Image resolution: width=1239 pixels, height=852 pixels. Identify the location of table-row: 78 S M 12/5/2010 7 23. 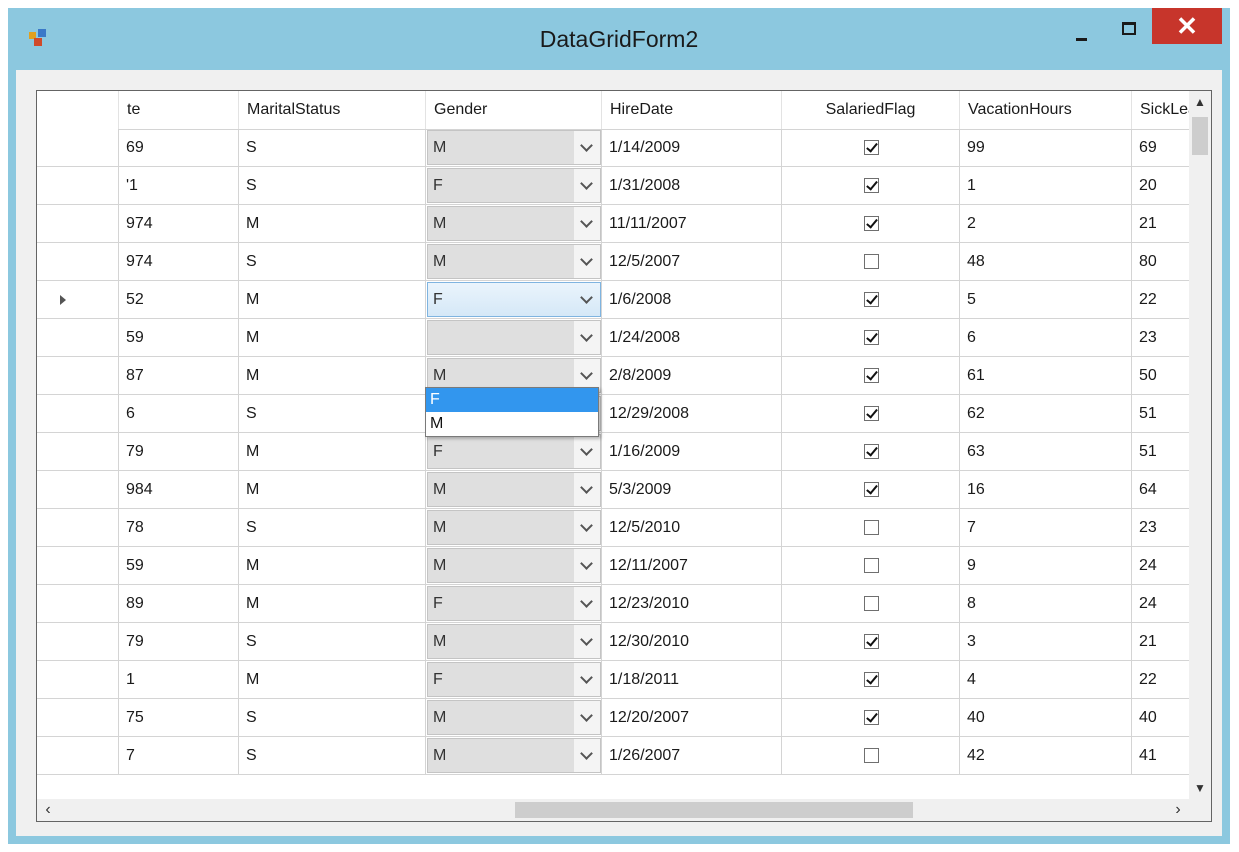
(619, 528).